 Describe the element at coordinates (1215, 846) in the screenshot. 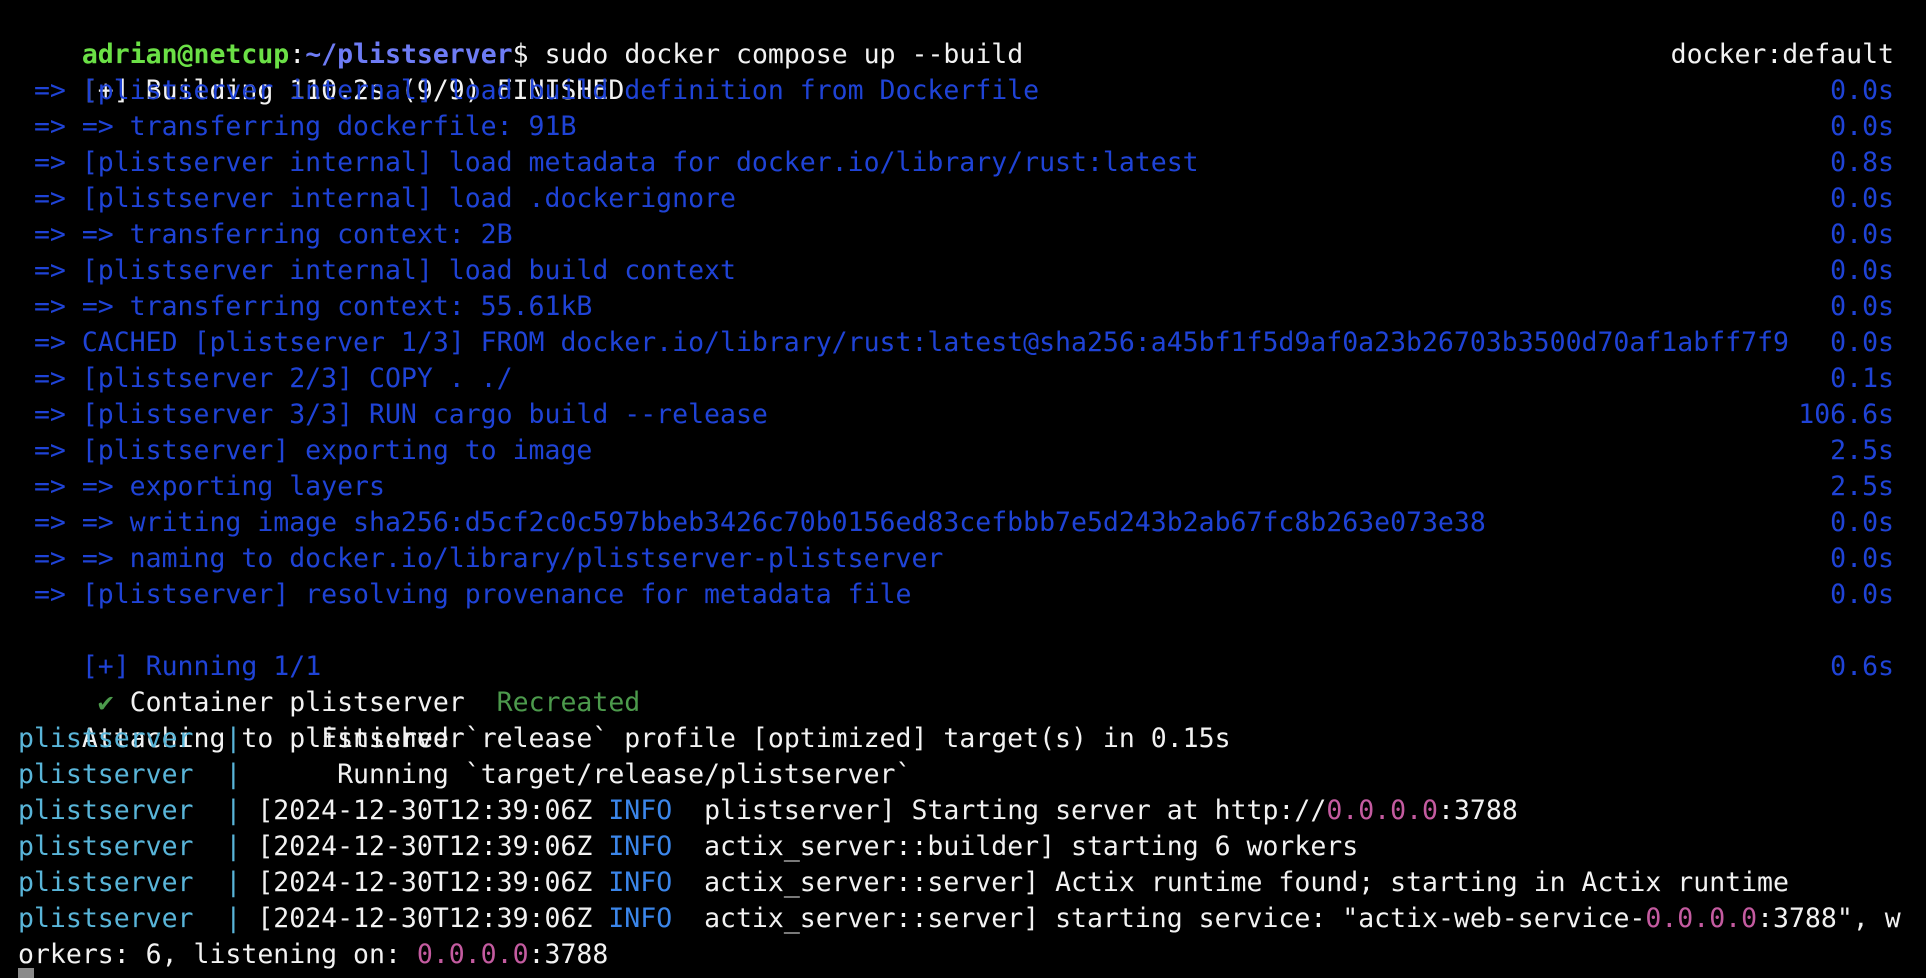

I see `log-message: starting 6 workers` at that location.